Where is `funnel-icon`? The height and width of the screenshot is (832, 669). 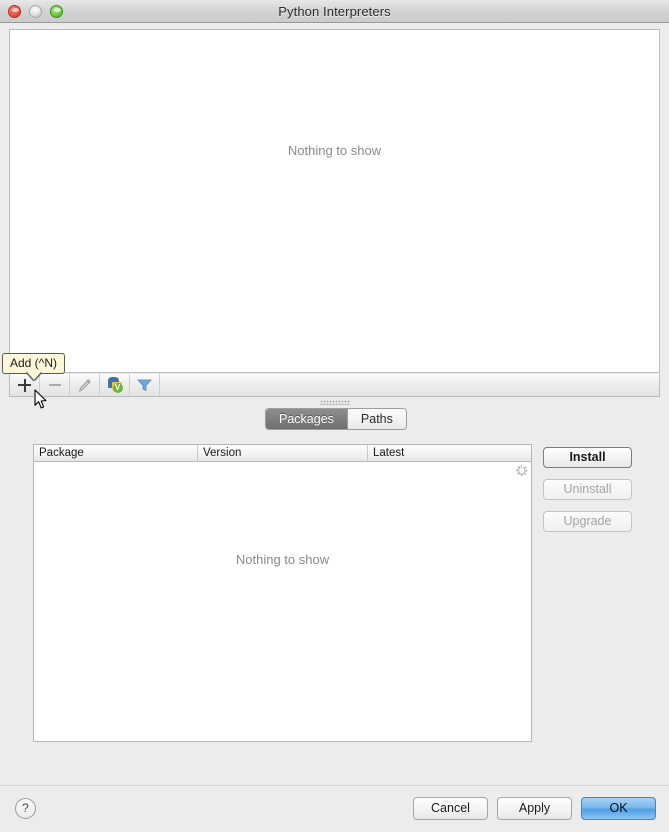
funnel-icon is located at coordinates (144, 385).